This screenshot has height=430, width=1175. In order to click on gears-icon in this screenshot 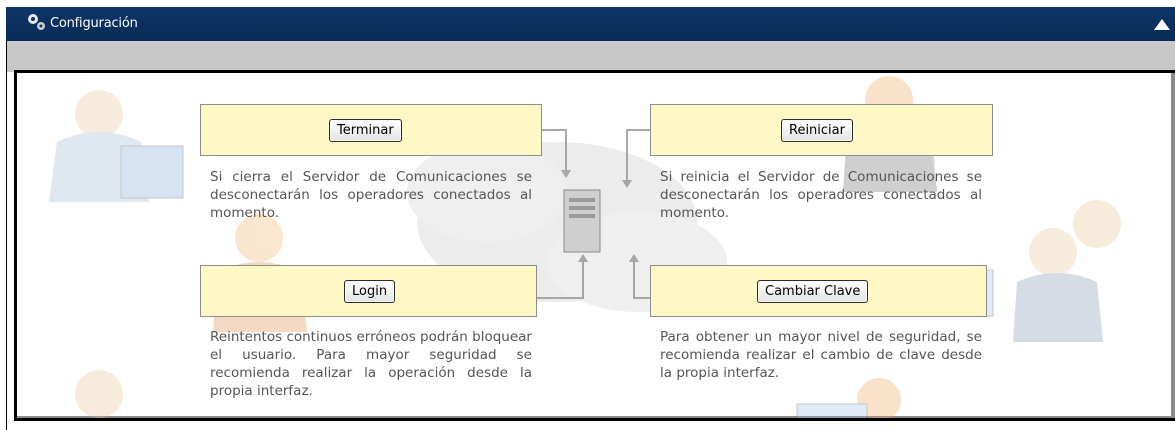, I will do `click(36, 22)`.